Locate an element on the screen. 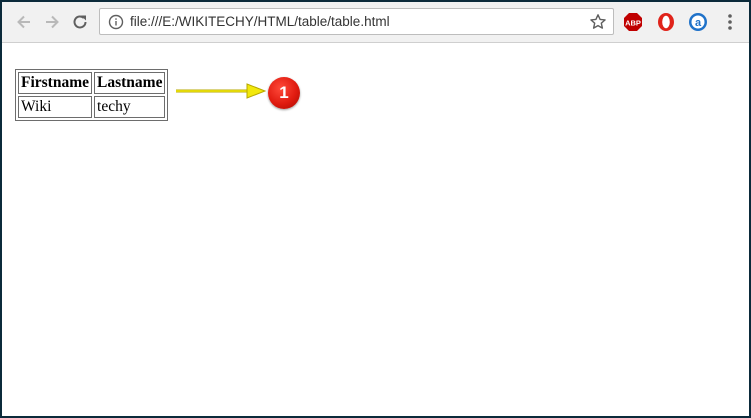 Image resolution: width=751 pixels, height=418 pixels. header-firstname: Firstname is located at coordinates (55, 83).